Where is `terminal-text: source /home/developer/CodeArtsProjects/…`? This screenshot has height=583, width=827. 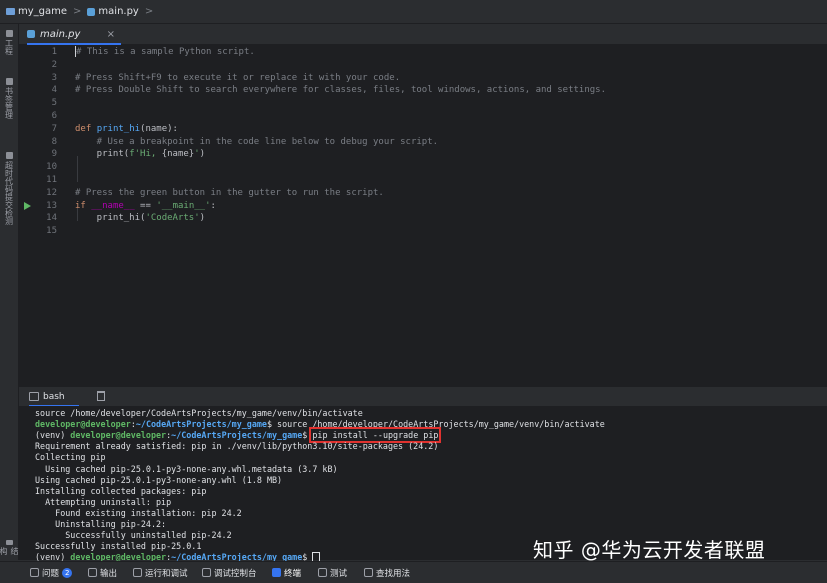
terminal-text: source /home/developer/CodeArtsProjects/… is located at coordinates (199, 413).